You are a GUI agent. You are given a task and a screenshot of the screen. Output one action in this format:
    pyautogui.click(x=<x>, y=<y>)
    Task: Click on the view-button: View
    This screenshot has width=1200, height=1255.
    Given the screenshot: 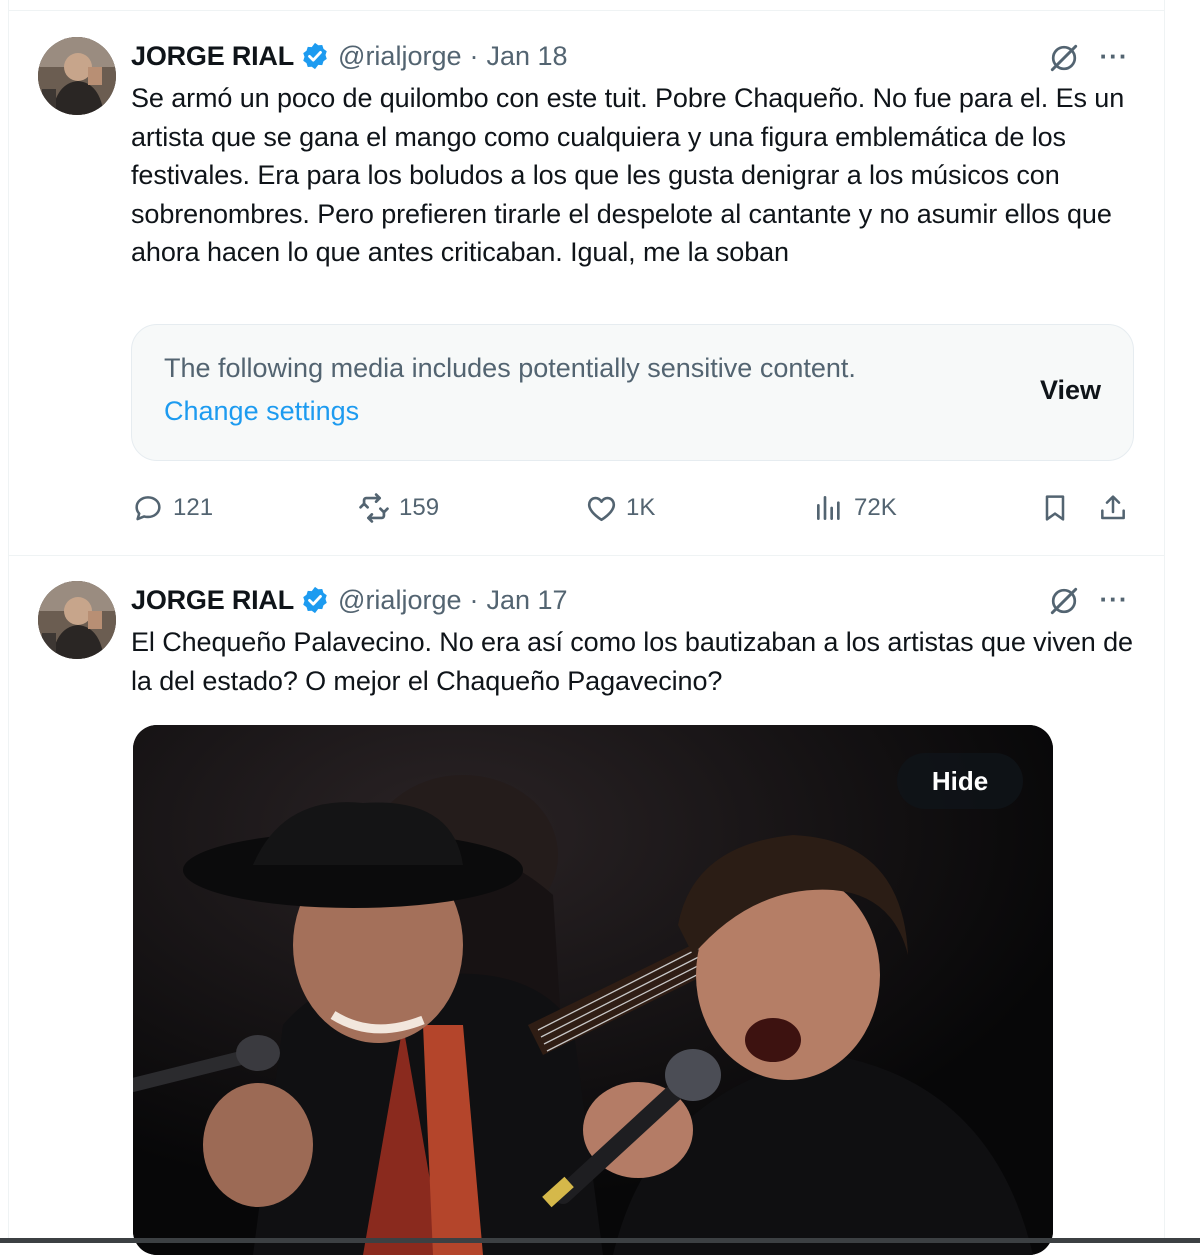 What is the action you would take?
    pyautogui.click(x=1070, y=390)
    